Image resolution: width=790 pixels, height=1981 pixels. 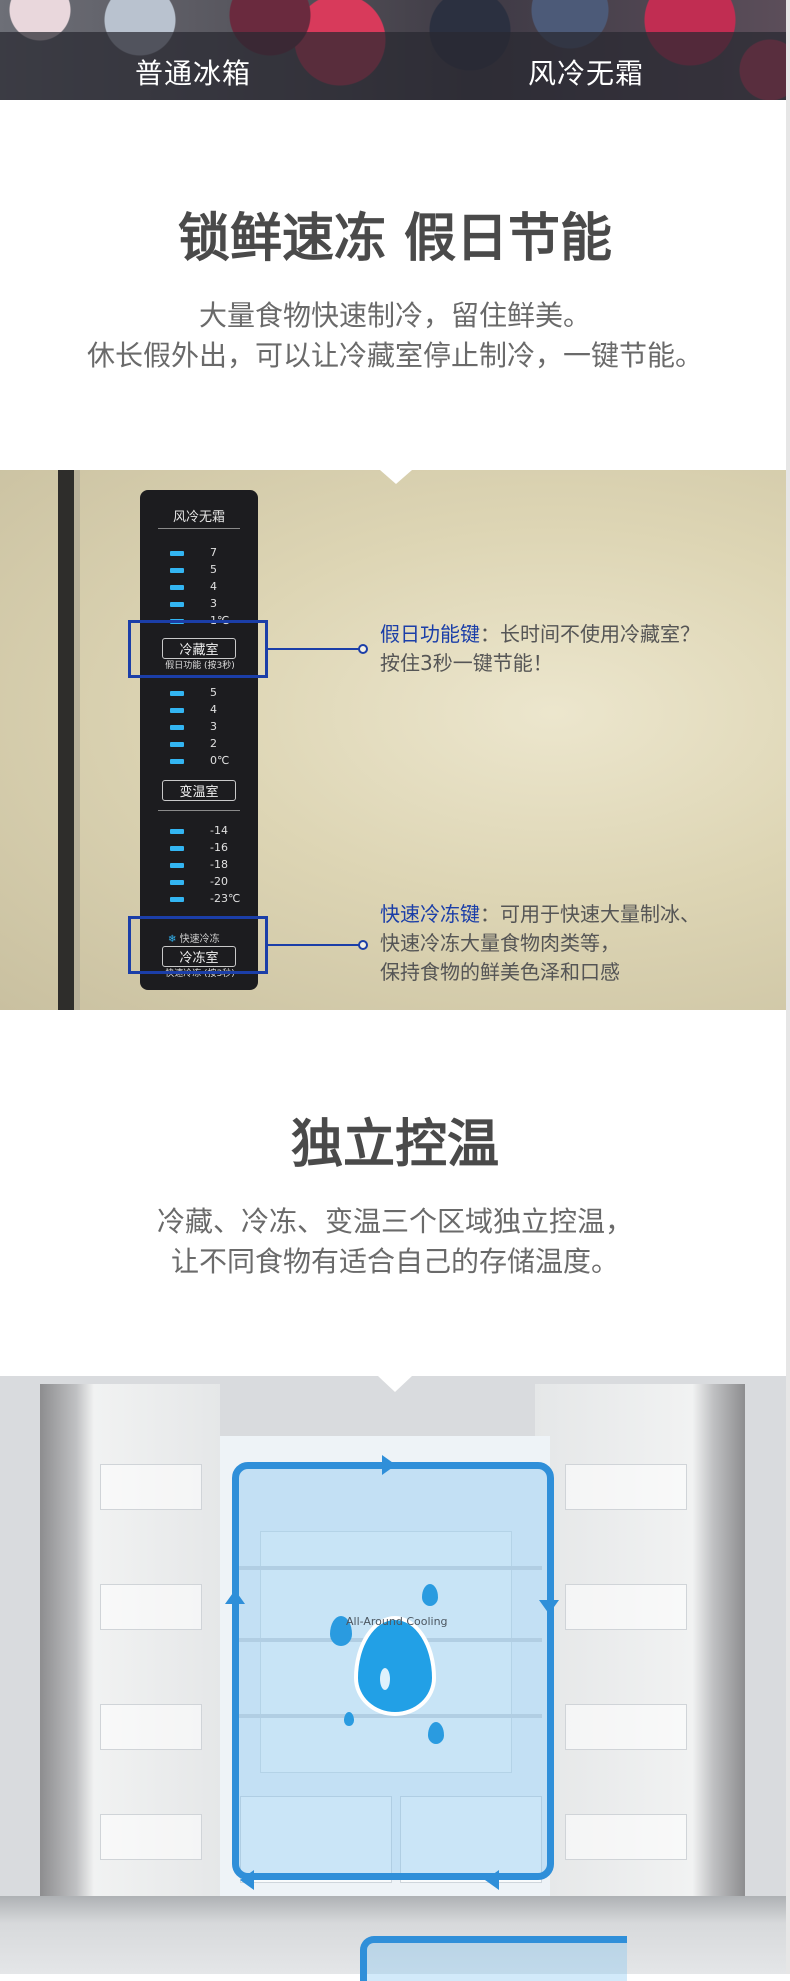 What do you see at coordinates (315, 649) in the screenshot?
I see `fridge-callout-connector` at bounding box center [315, 649].